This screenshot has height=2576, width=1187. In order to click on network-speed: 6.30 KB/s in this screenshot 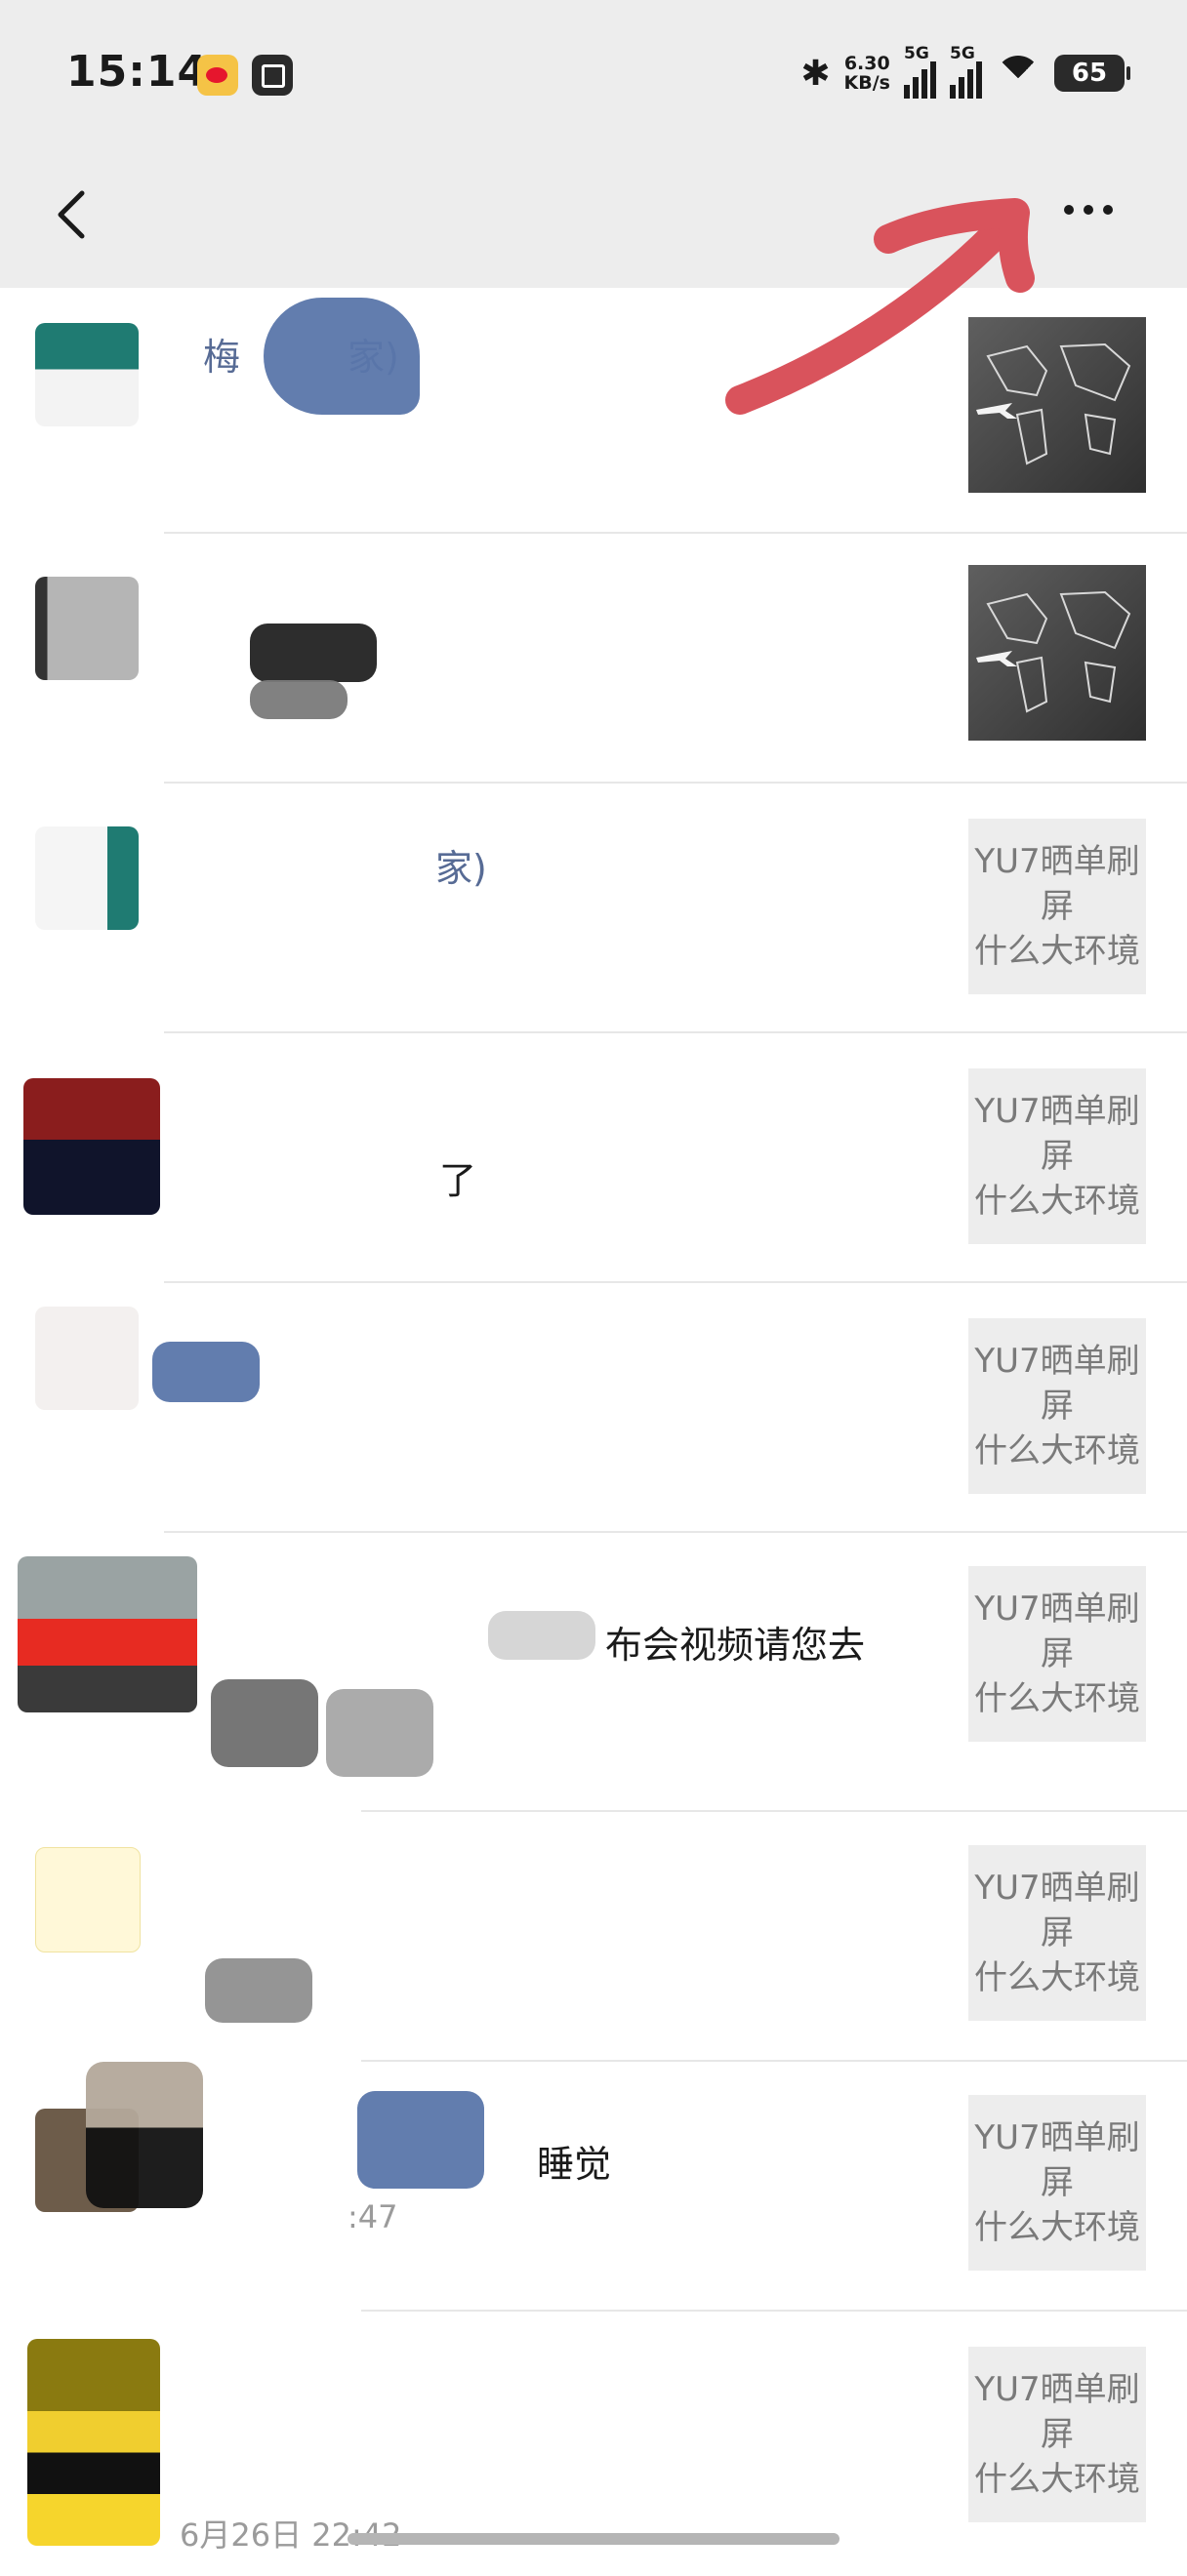, I will do `click(867, 73)`.